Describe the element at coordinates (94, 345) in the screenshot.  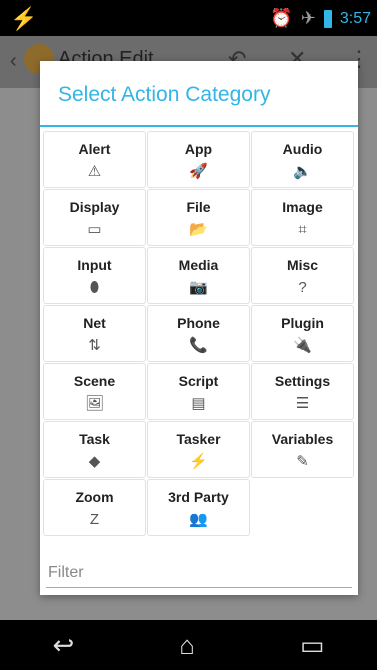
I see `network-arrows-icon: ⇅` at that location.